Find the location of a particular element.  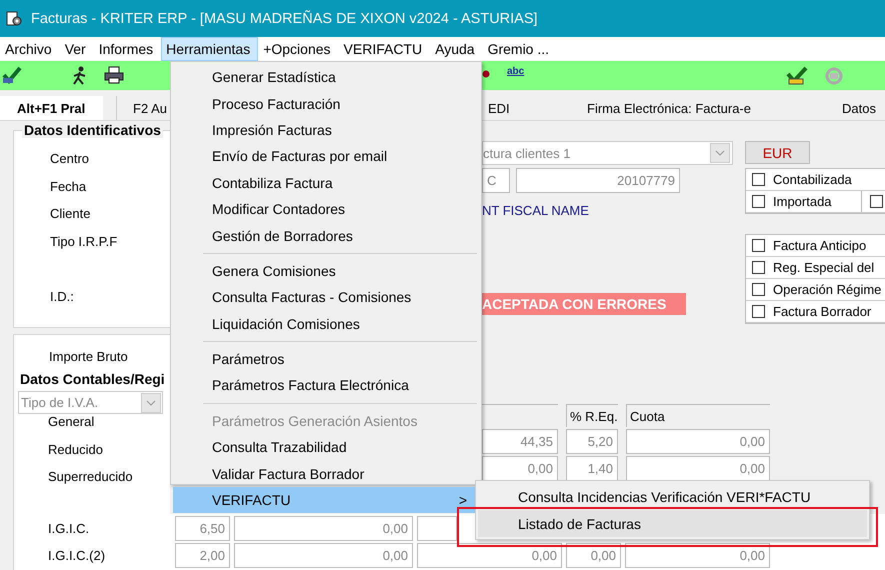

column-header: % R.Eq. is located at coordinates (592, 415).